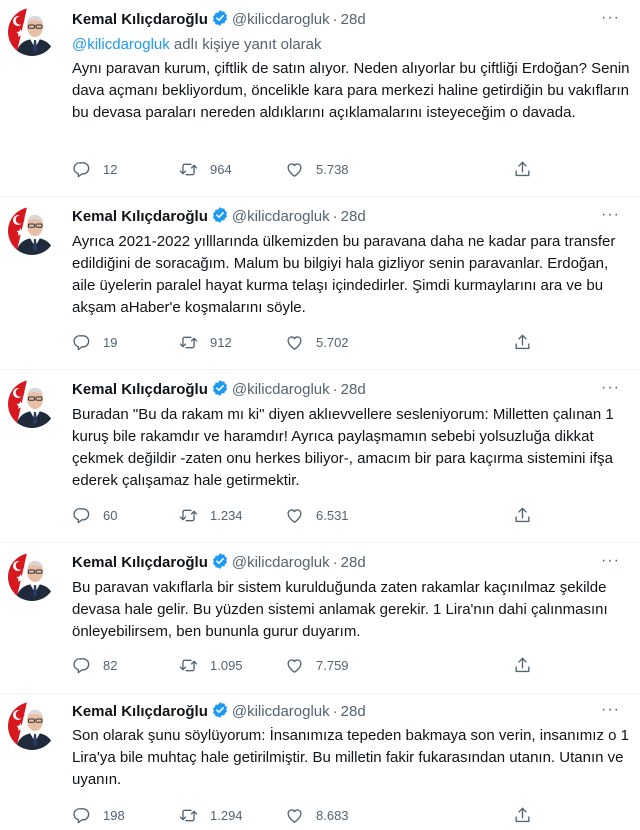 This screenshot has height=830, width=640. I want to click on retweet-count: 912, so click(221, 342).